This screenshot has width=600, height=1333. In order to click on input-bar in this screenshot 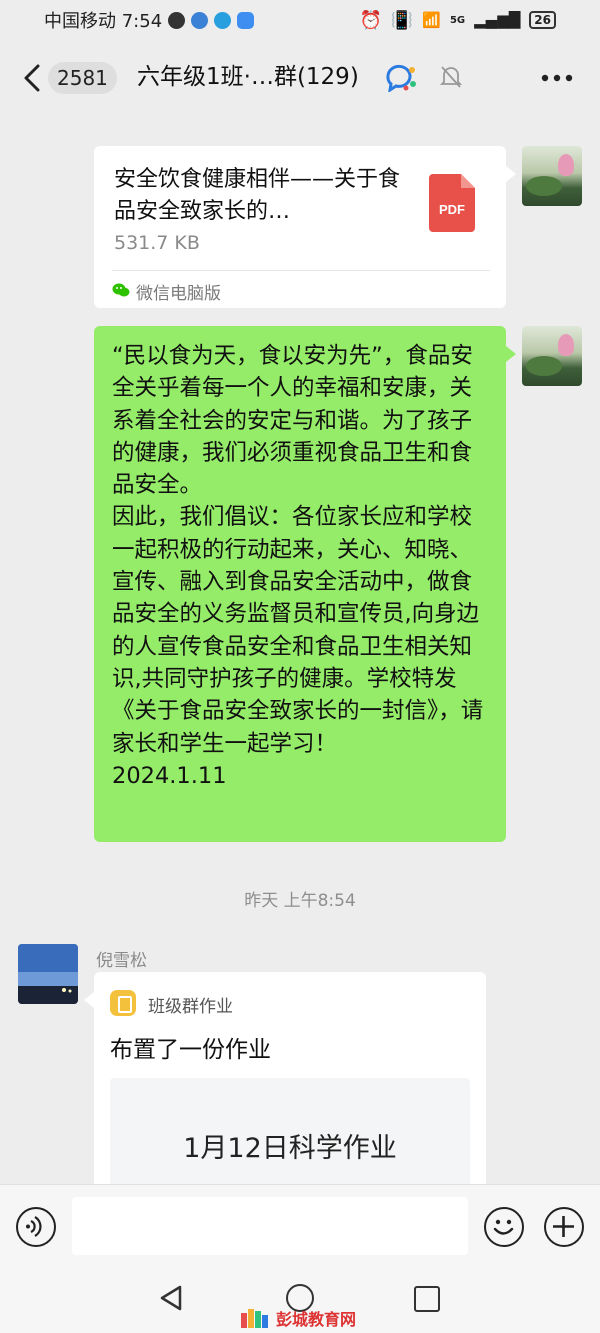, I will do `click(300, 1225)`.